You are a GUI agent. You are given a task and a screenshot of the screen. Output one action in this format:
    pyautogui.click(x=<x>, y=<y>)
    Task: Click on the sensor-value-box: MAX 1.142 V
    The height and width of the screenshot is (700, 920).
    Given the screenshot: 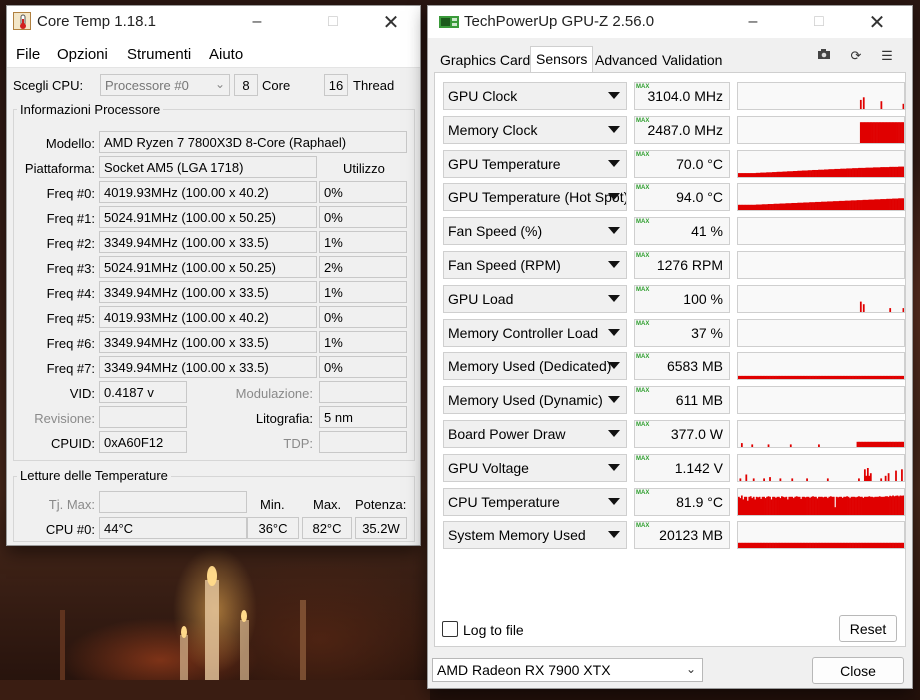 What is the action you would take?
    pyautogui.click(x=682, y=467)
    